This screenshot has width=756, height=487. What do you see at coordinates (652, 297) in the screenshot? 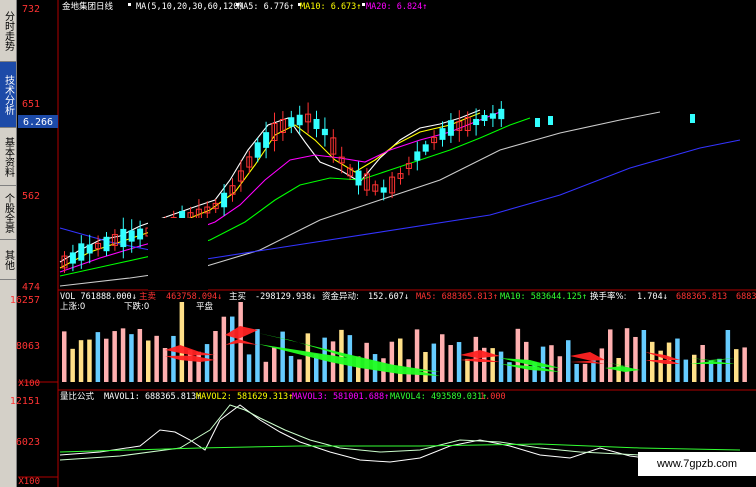
I see `turnover-value: 1.704↓` at bounding box center [652, 297].